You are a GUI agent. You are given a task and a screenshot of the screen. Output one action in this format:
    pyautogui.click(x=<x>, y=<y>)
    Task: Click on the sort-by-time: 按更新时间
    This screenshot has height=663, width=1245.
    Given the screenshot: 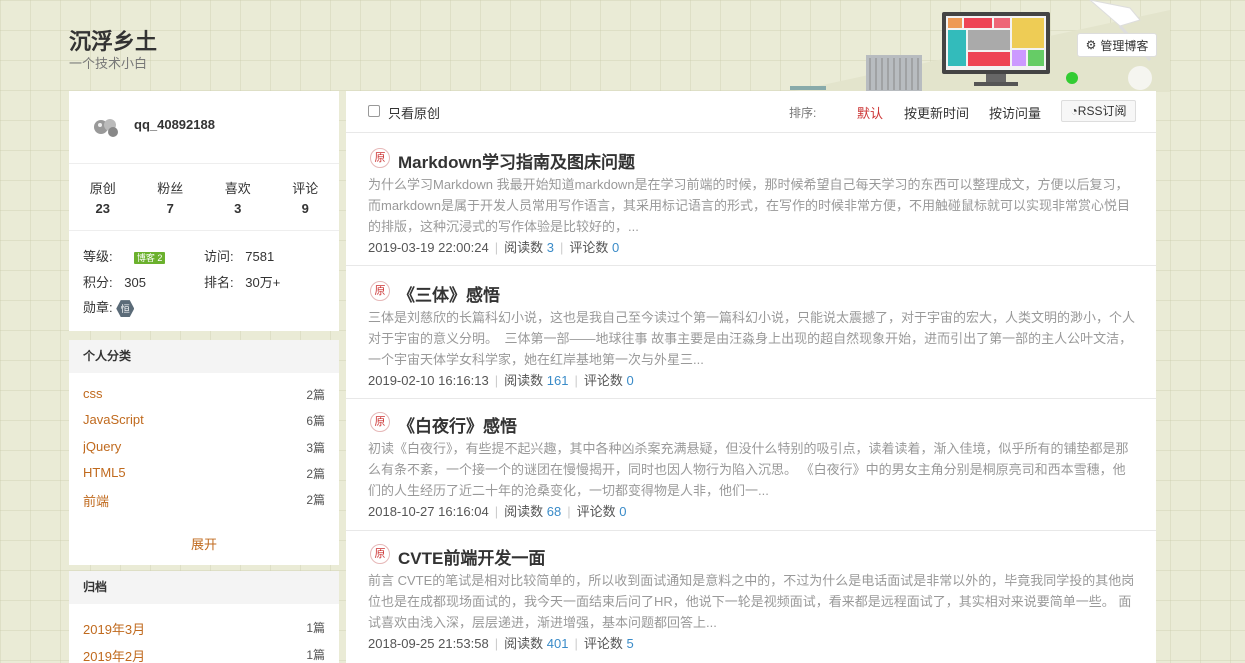 What is the action you would take?
    pyautogui.click(x=936, y=112)
    